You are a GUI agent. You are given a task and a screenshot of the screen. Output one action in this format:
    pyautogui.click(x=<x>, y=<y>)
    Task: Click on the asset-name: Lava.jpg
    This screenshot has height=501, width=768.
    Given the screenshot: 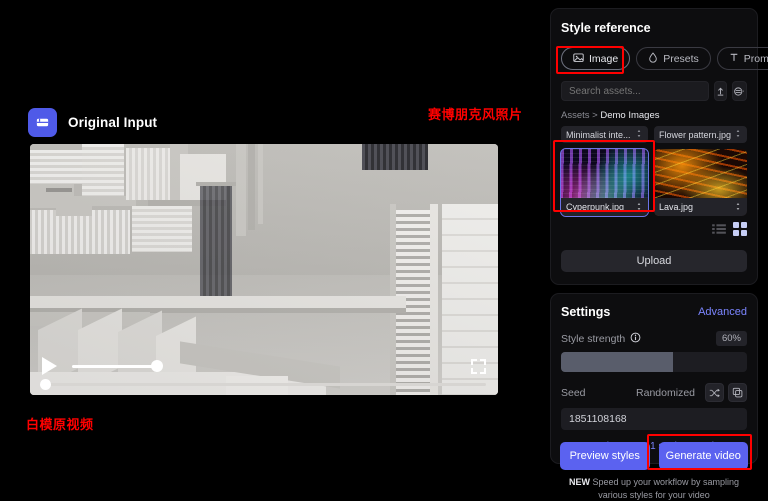 What is the action you would take?
    pyautogui.click(x=675, y=207)
    